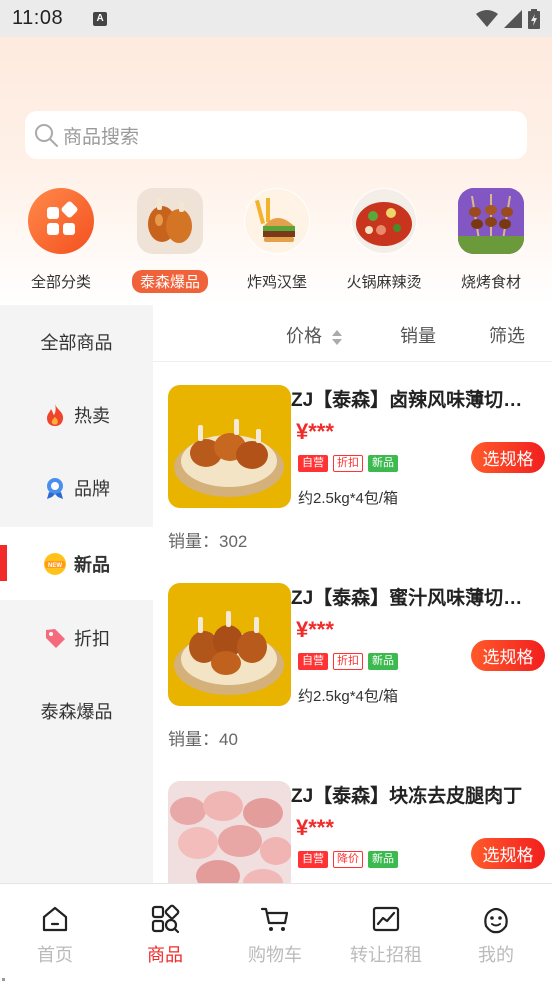 This screenshot has width=552, height=983. I want to click on sort-bar: 价格 销量 筛选, so click(352, 333).